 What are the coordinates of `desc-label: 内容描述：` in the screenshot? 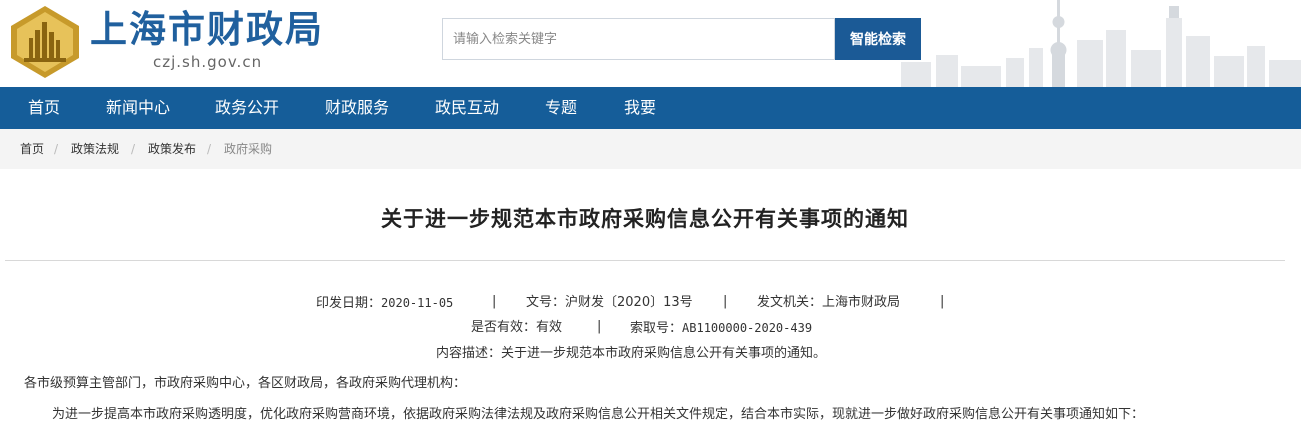 It's located at (469, 353).